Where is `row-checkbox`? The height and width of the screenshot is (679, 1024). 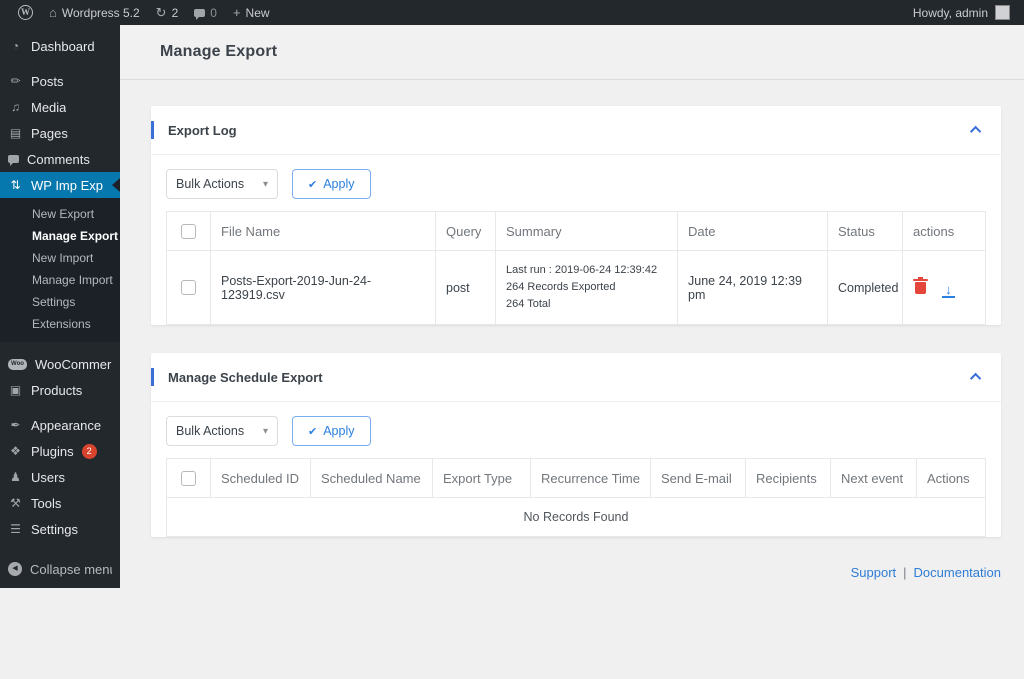 row-checkbox is located at coordinates (188, 288).